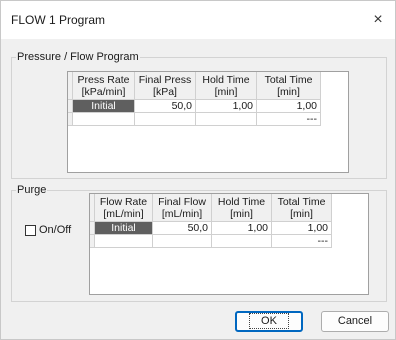  Describe the element at coordinates (182, 208) in the screenshot. I see `column-header-final-flow: Final Flow [mL/min]` at that location.